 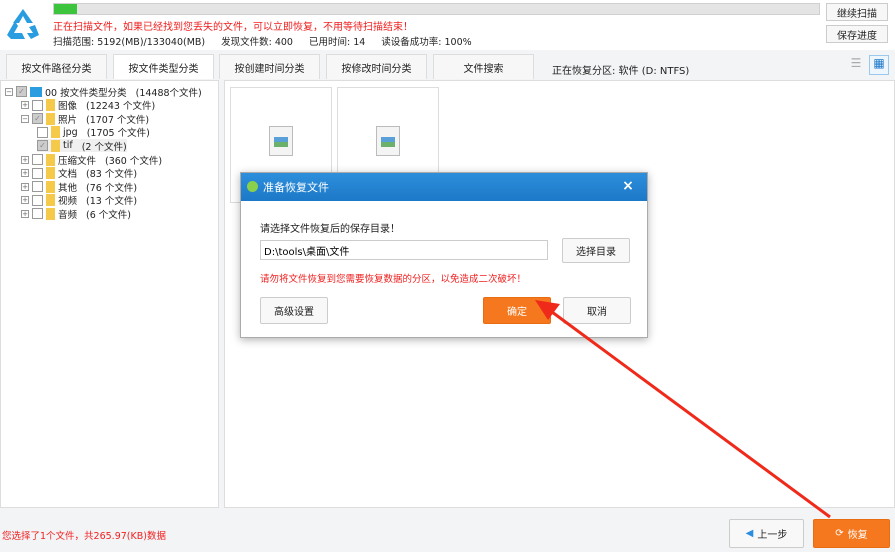 What do you see at coordinates (68, 146) in the screenshot?
I see `tree-item-label: tif` at bounding box center [68, 146].